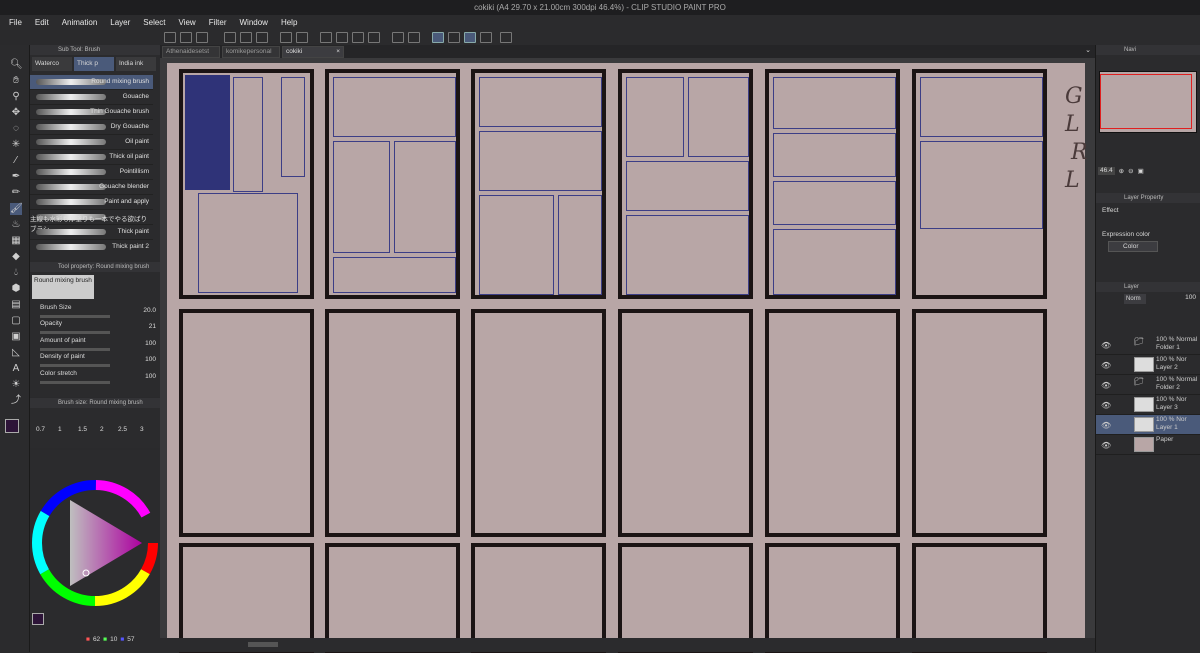 The image size is (1200, 653). I want to click on chevron-down-icon: ⌄, so click(1088, 50).